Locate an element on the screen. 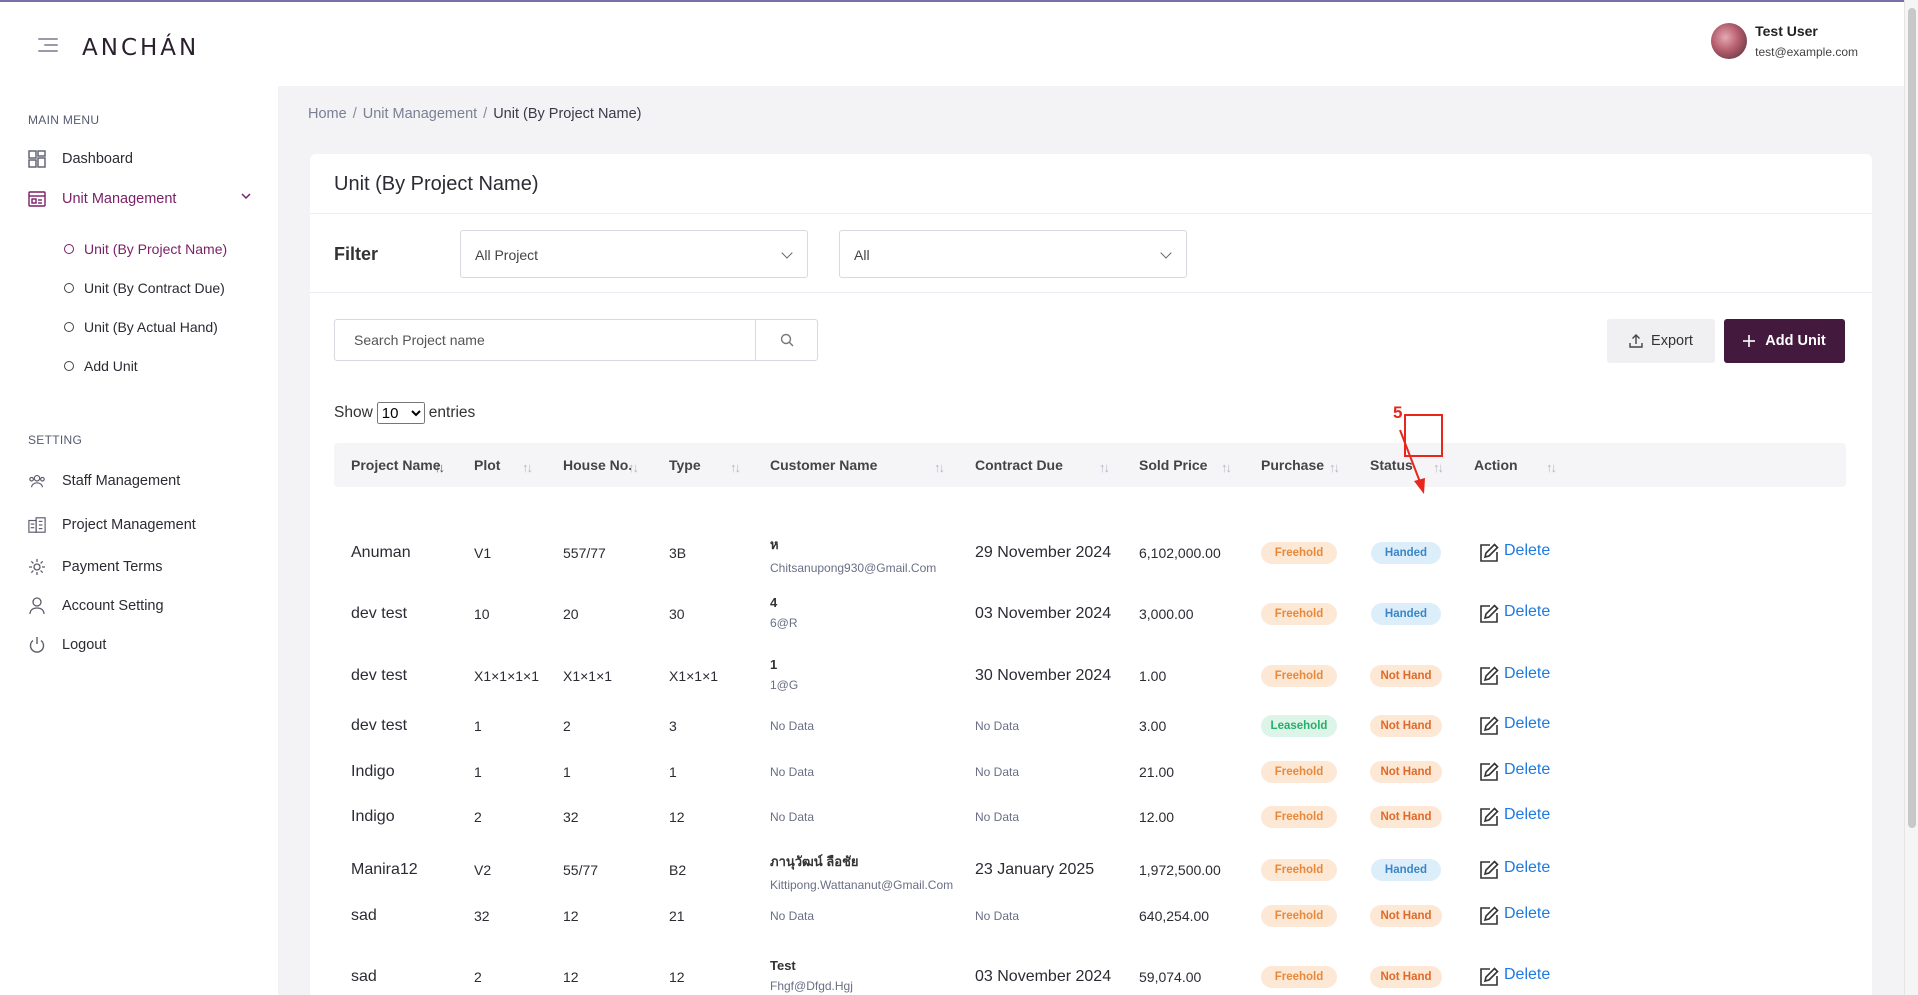 Image resolution: width=1918 pixels, height=995 pixels. col-type: Type is located at coordinates (685, 465).